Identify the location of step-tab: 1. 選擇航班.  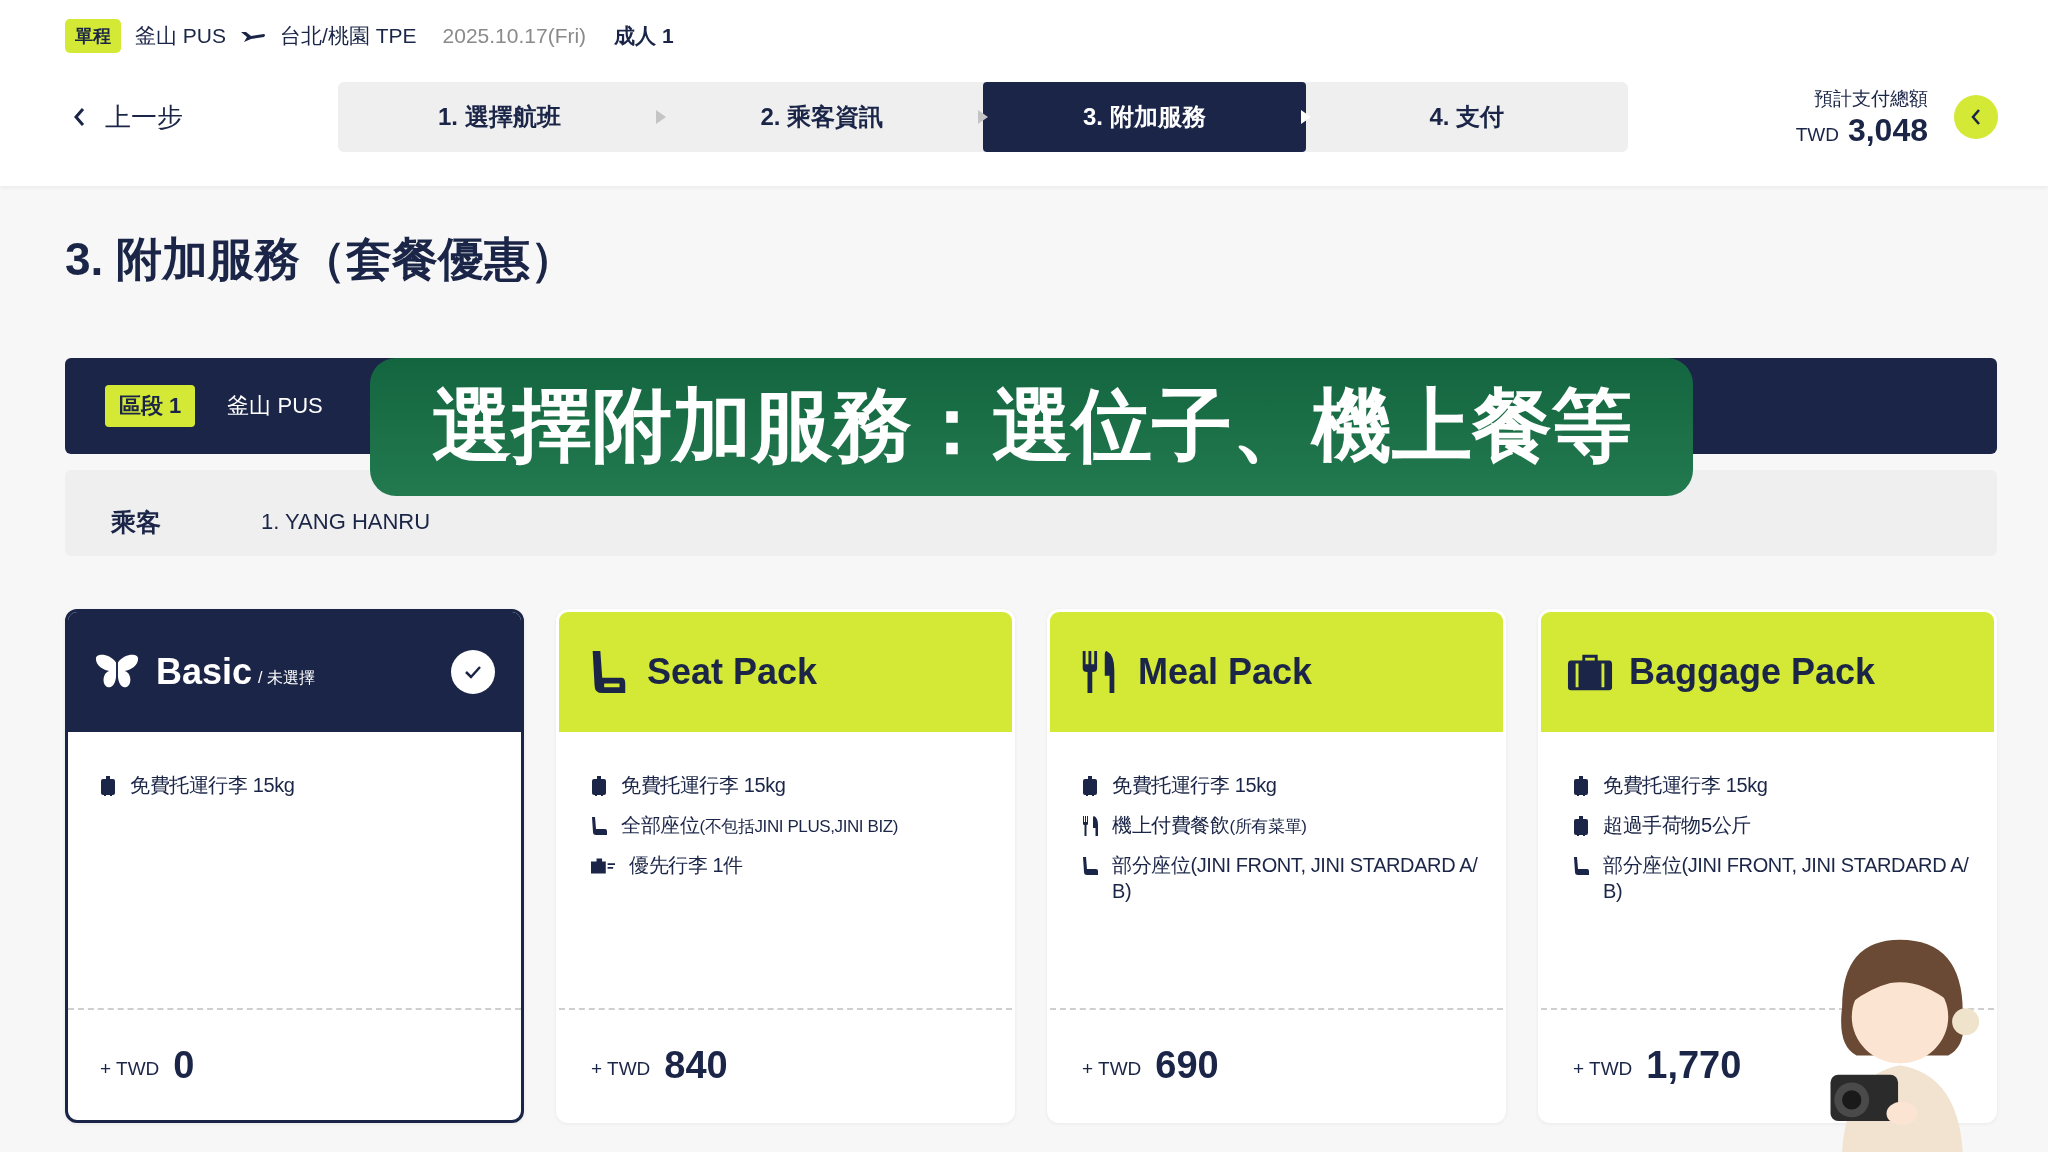
(499, 117).